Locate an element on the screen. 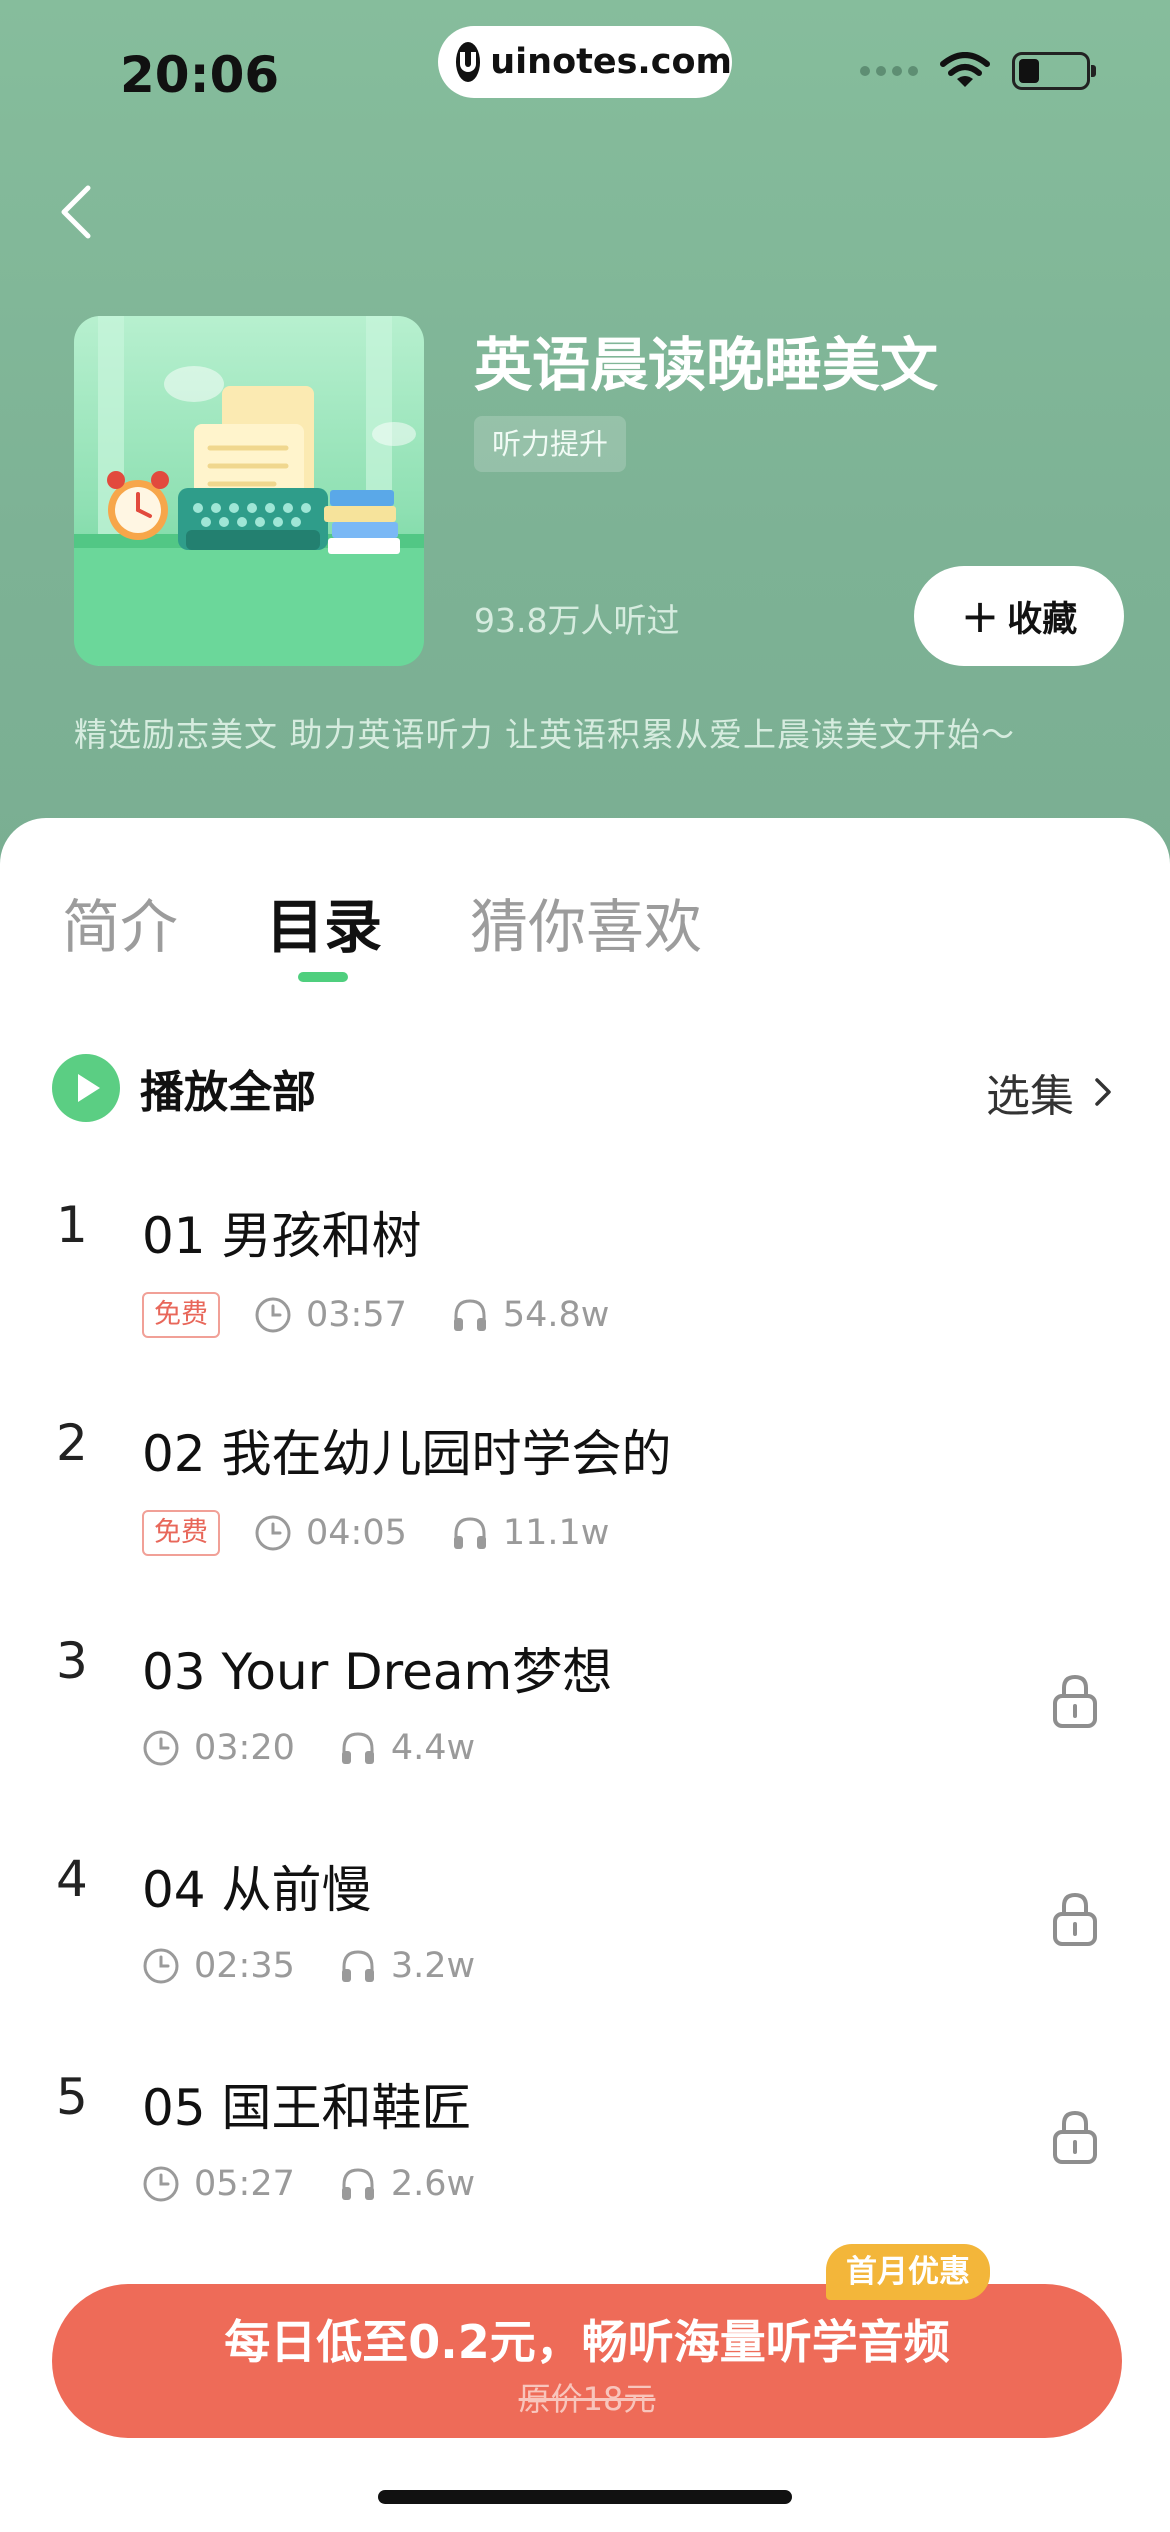 The width and height of the screenshot is (1170, 2532). episode-title: 02 我在幼儿园时学会的 is located at coordinates (407, 1454).